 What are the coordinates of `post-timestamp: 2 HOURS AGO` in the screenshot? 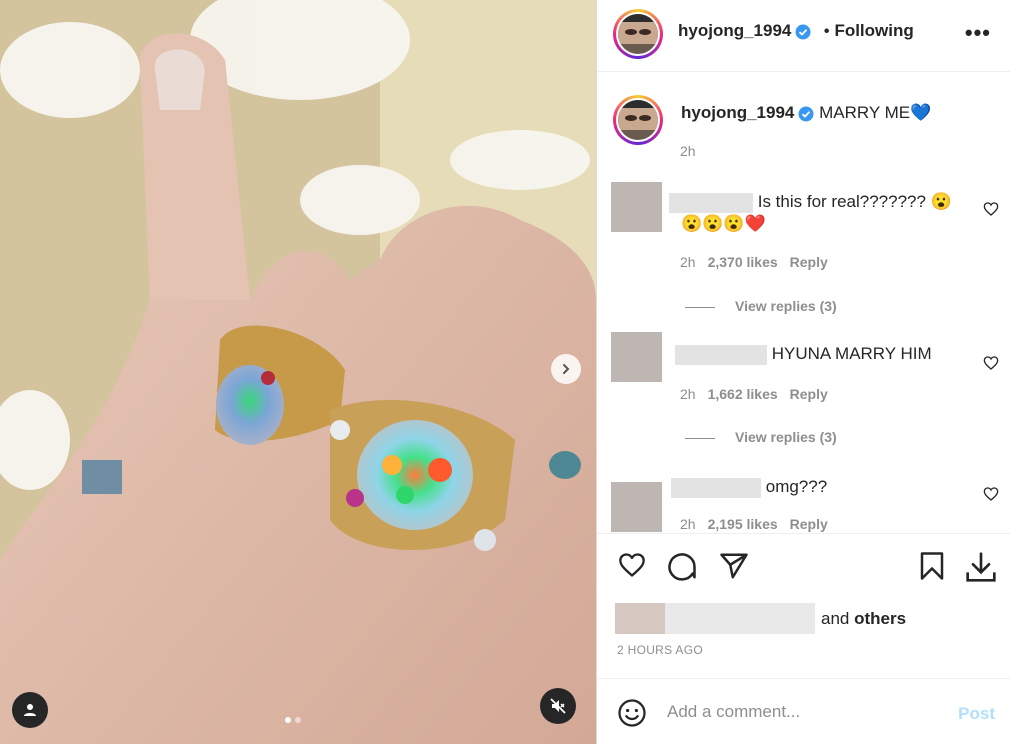 It's located at (660, 650).